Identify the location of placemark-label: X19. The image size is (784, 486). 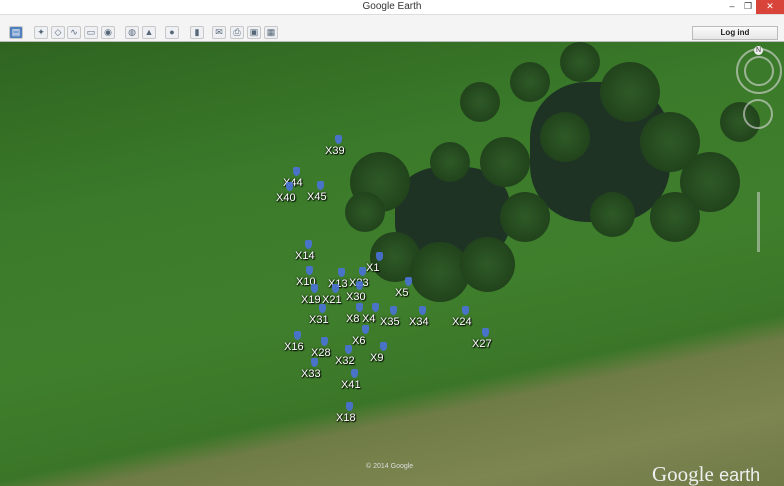
(311, 300).